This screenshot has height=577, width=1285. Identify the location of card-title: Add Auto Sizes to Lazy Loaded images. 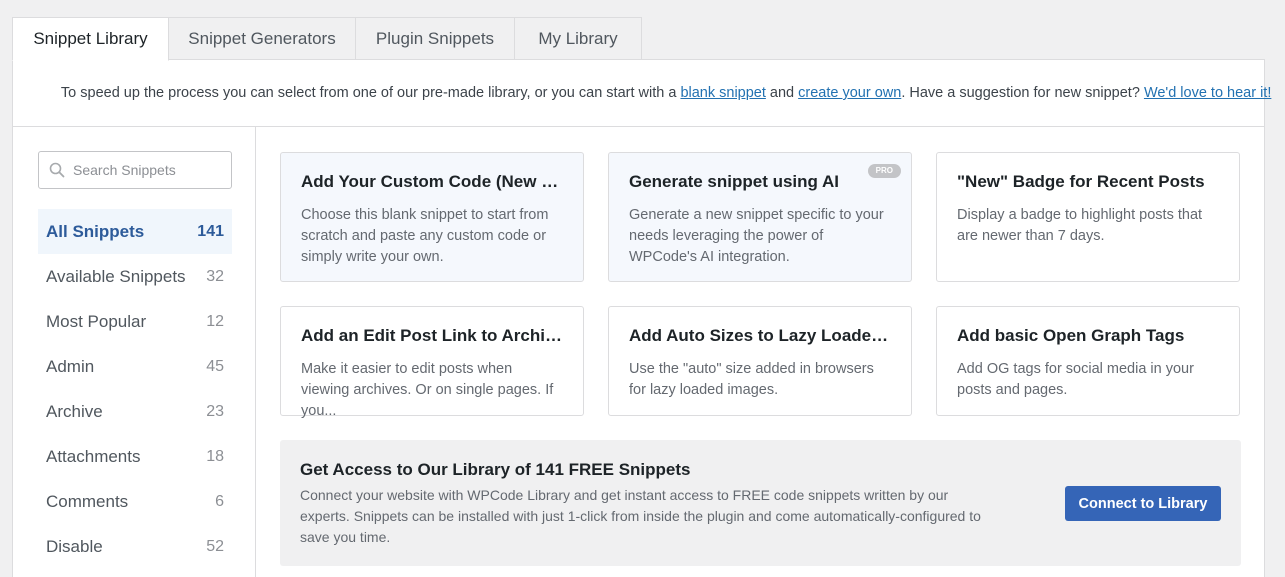
(760, 335).